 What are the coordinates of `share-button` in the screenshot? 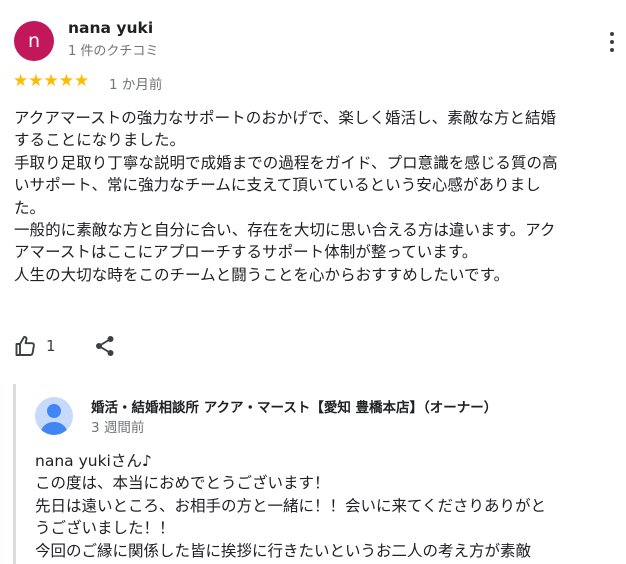 It's located at (105, 348).